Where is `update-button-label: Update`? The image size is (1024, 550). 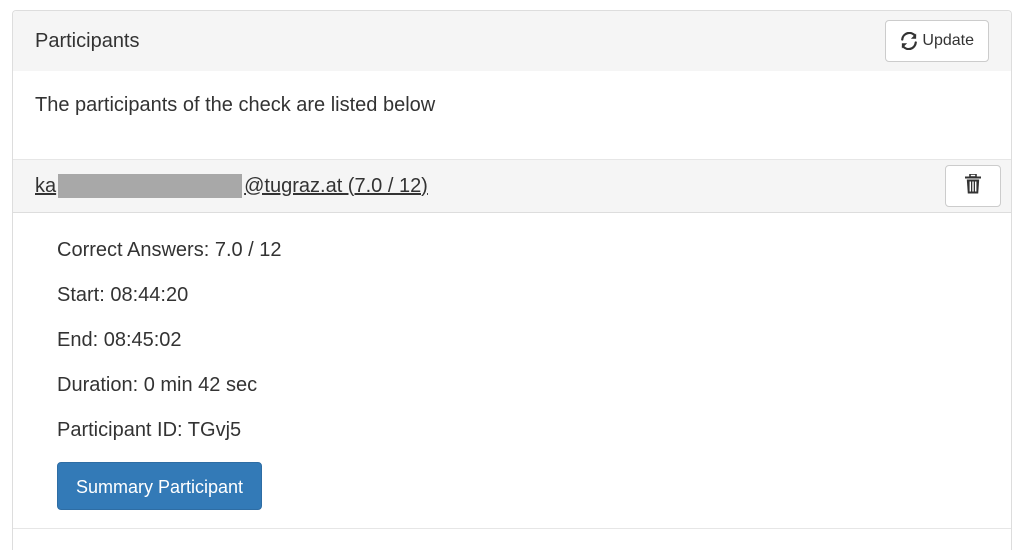
update-button-label: Update is located at coordinates (948, 40).